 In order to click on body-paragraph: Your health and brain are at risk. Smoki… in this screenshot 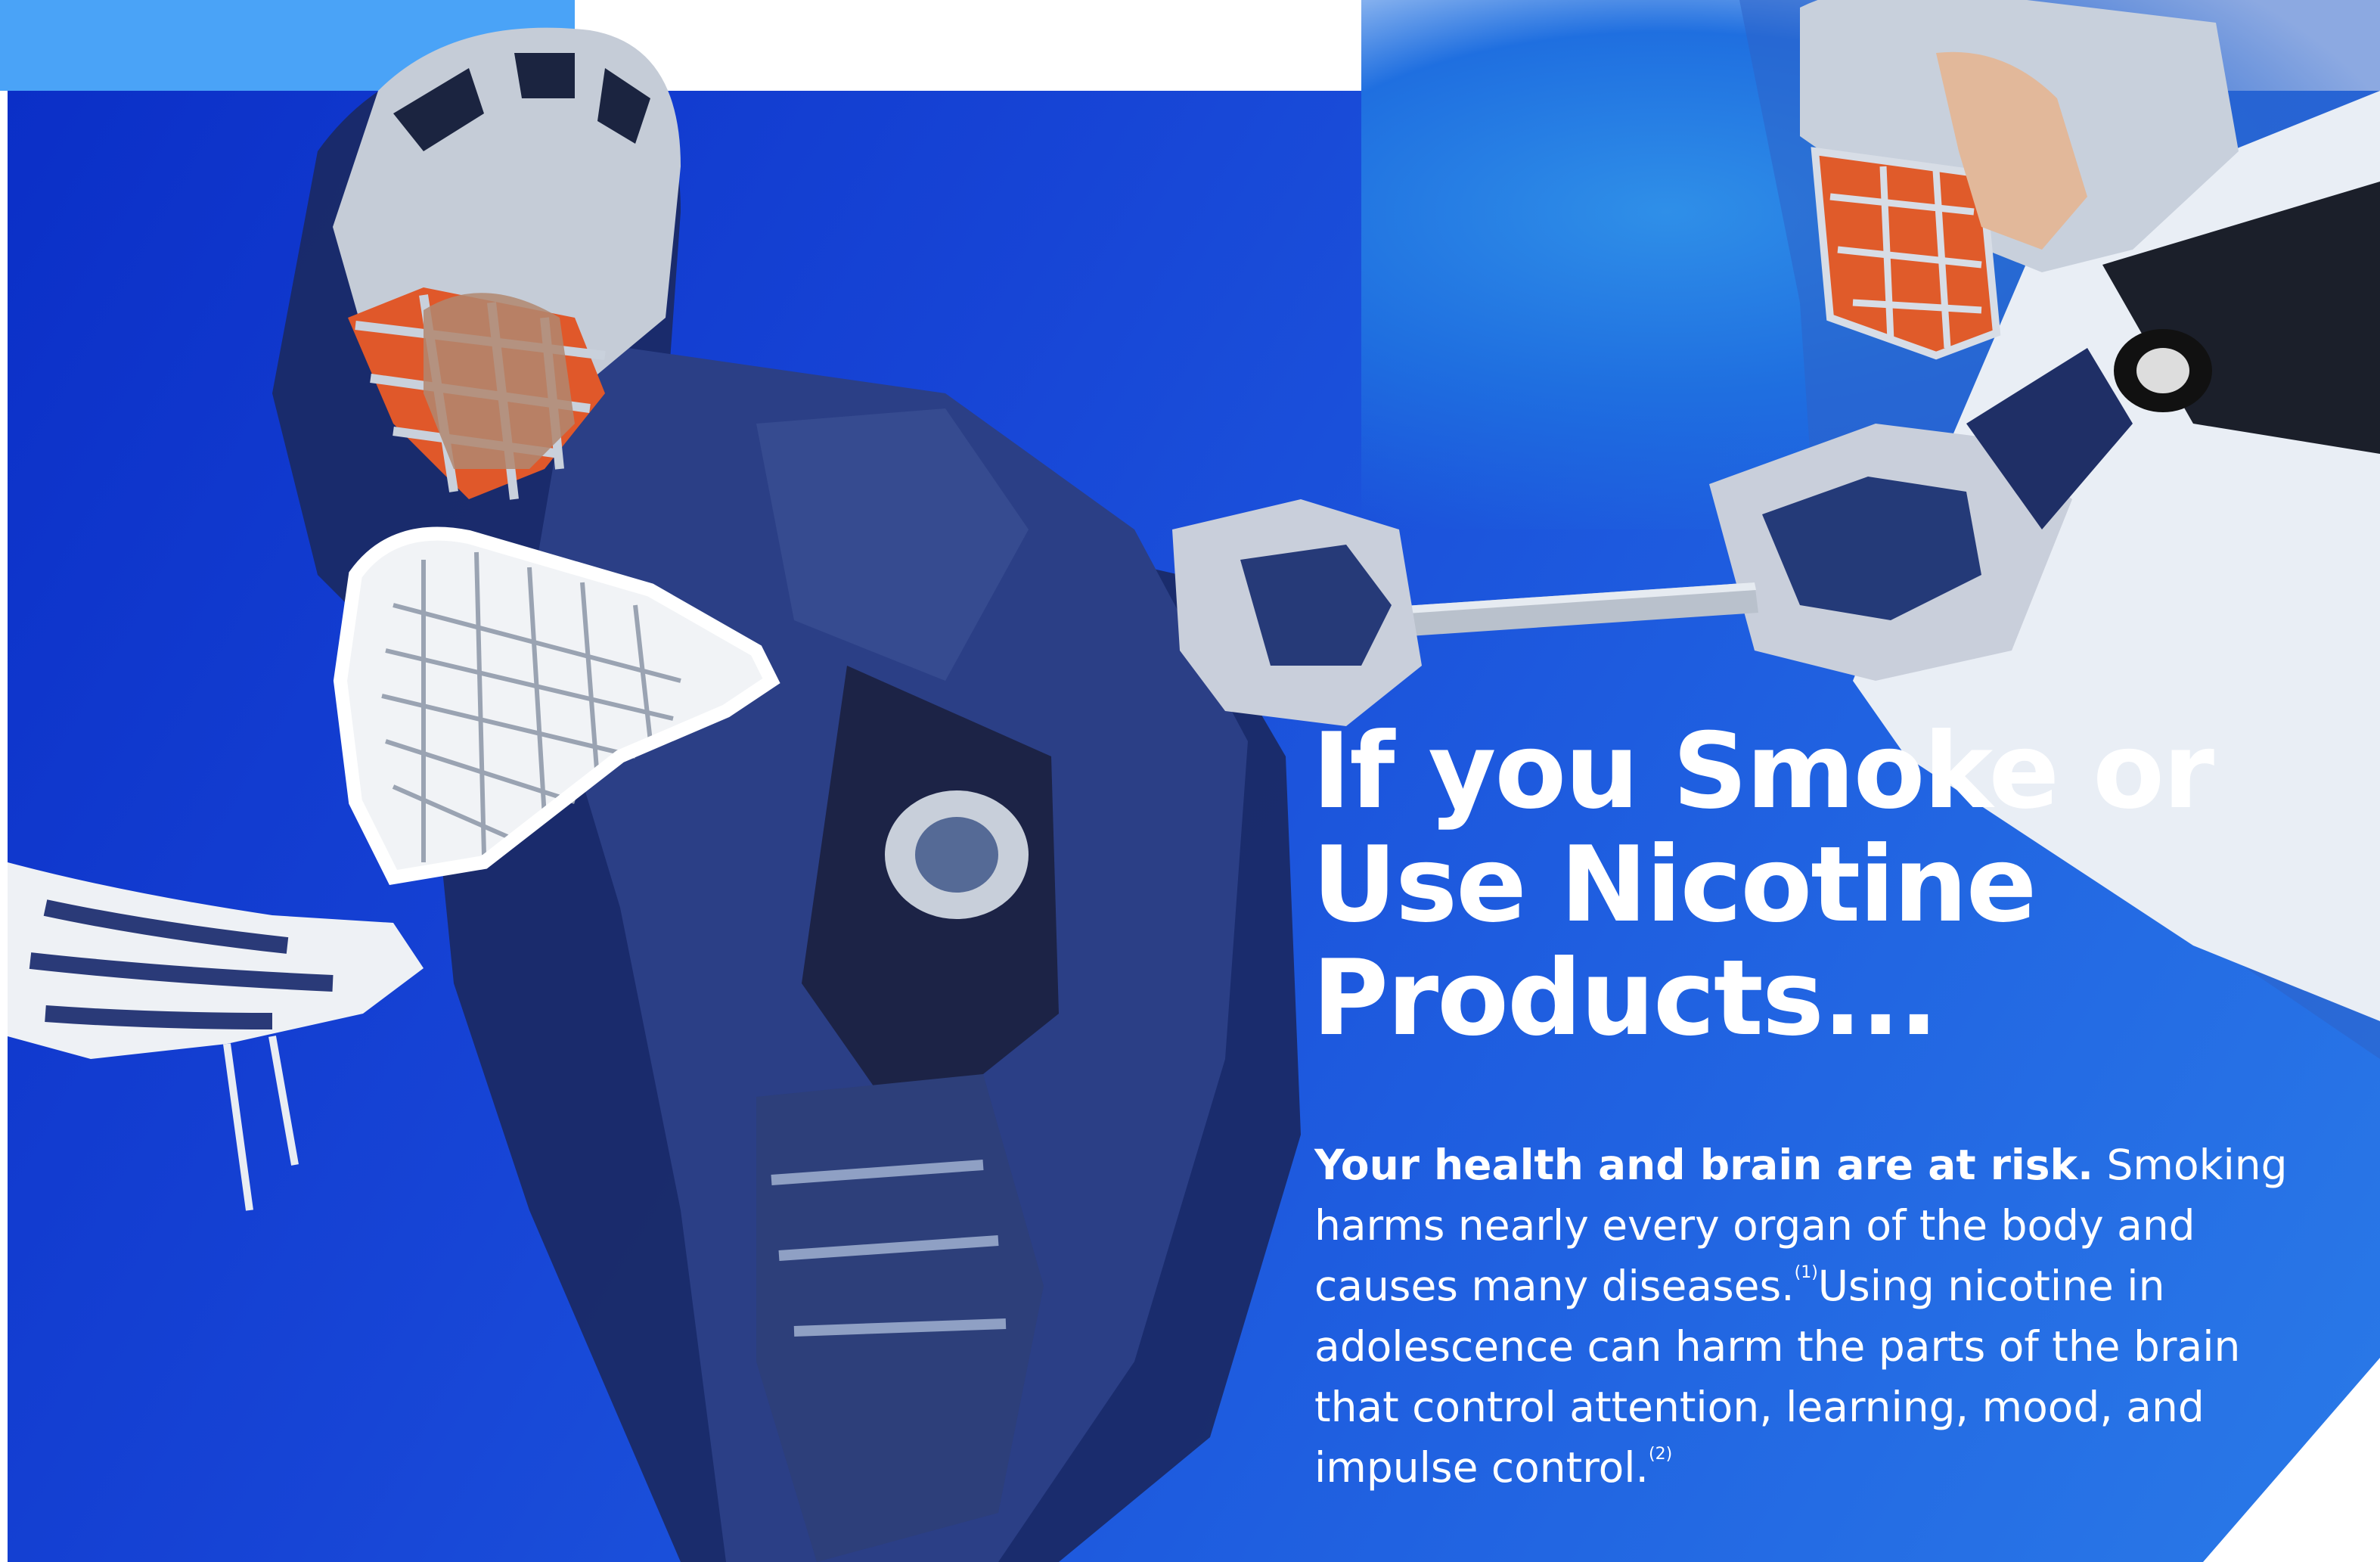, I will do `click(1802, 1316)`.